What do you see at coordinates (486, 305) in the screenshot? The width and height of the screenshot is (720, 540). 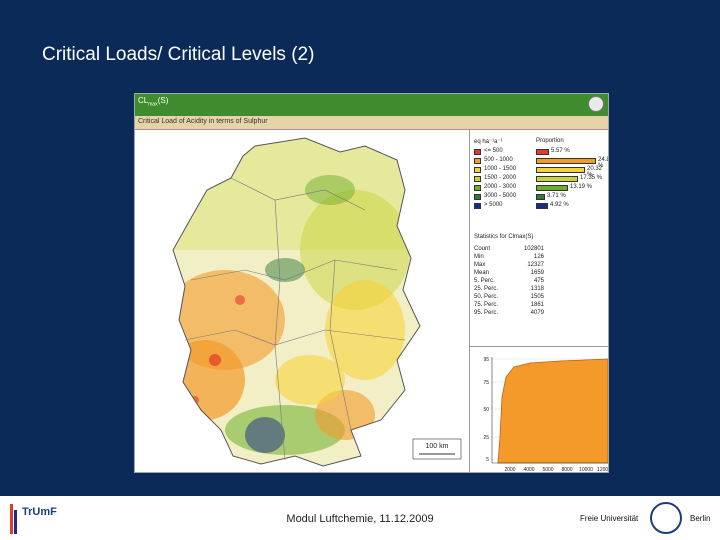 I see `statistics-label: 75. Perc.` at bounding box center [486, 305].